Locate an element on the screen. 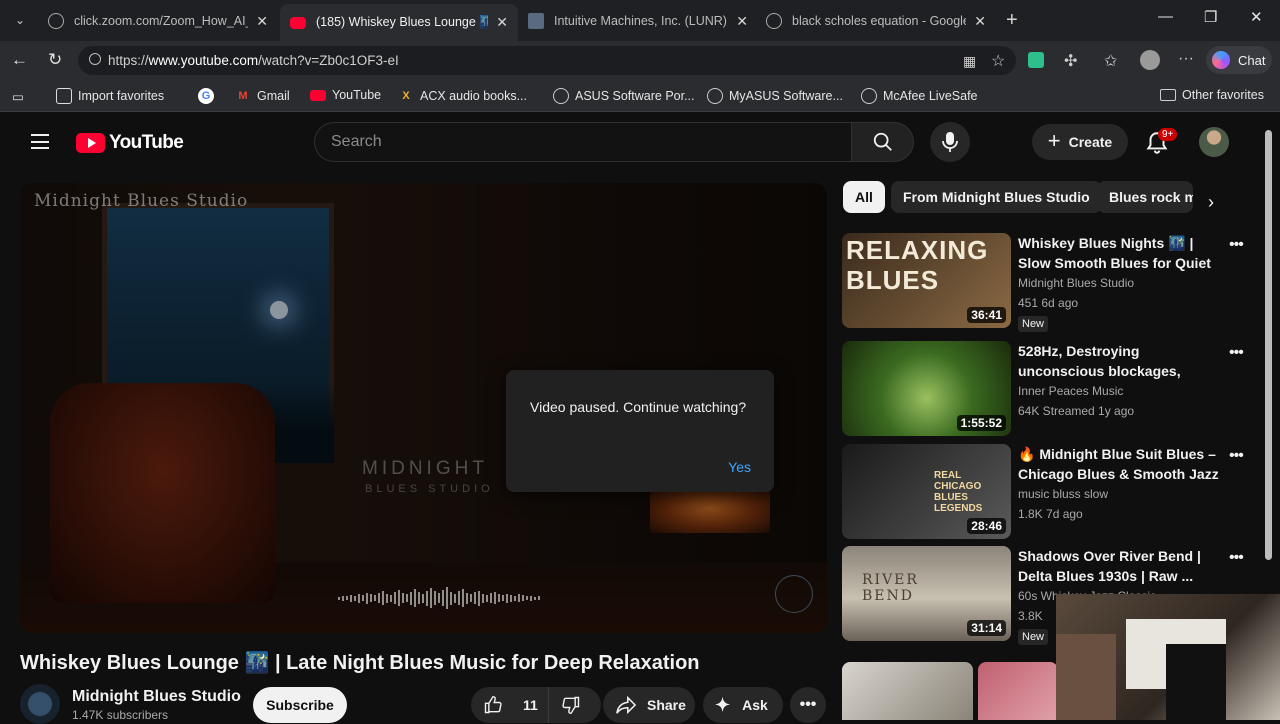  recommendation-channel: music bluss slow is located at coordinates (1063, 494).